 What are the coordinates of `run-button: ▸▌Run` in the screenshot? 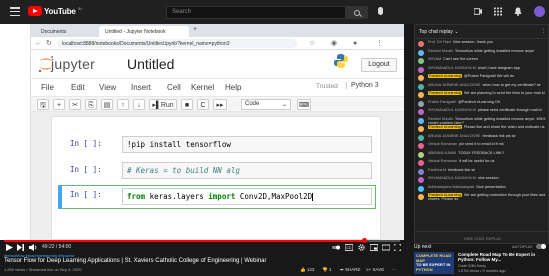 It's located at (163, 104).